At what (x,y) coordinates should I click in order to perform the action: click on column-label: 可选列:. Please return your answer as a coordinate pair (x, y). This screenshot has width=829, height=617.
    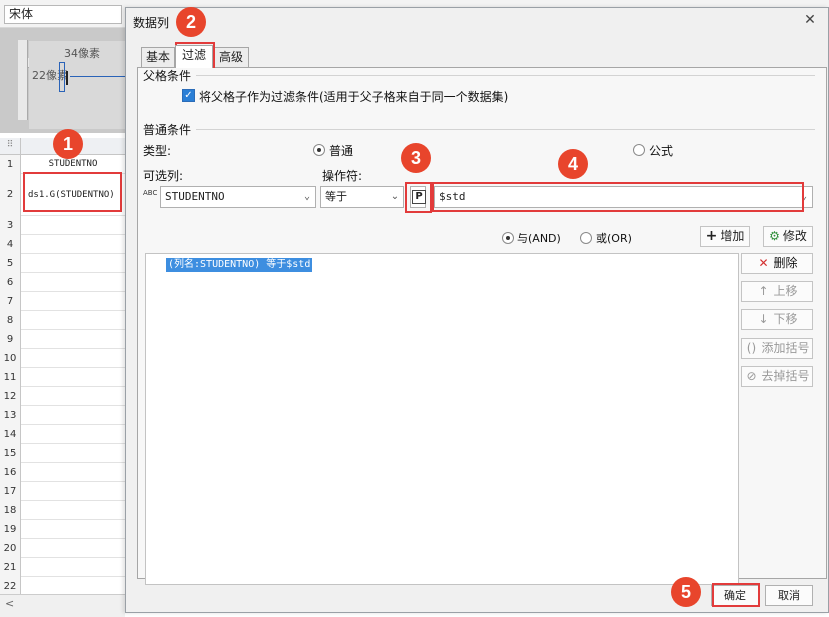
    Looking at the image, I should click on (163, 176).